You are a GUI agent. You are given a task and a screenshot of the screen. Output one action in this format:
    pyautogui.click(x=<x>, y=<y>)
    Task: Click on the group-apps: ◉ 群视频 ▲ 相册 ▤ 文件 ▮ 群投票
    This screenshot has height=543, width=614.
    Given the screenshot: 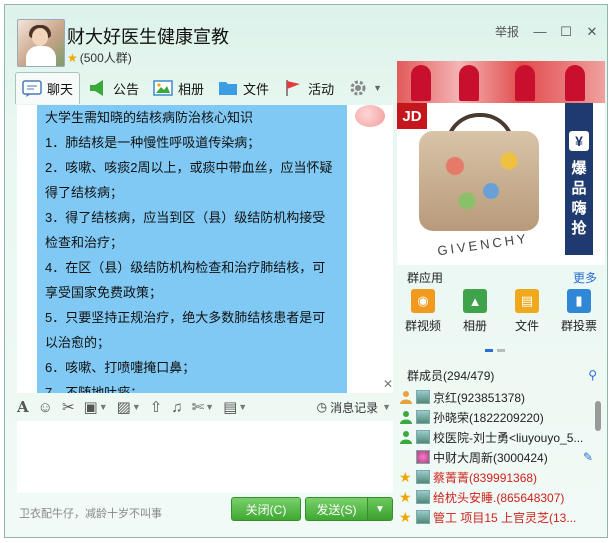 What is the action you would take?
    pyautogui.click(x=501, y=316)
    